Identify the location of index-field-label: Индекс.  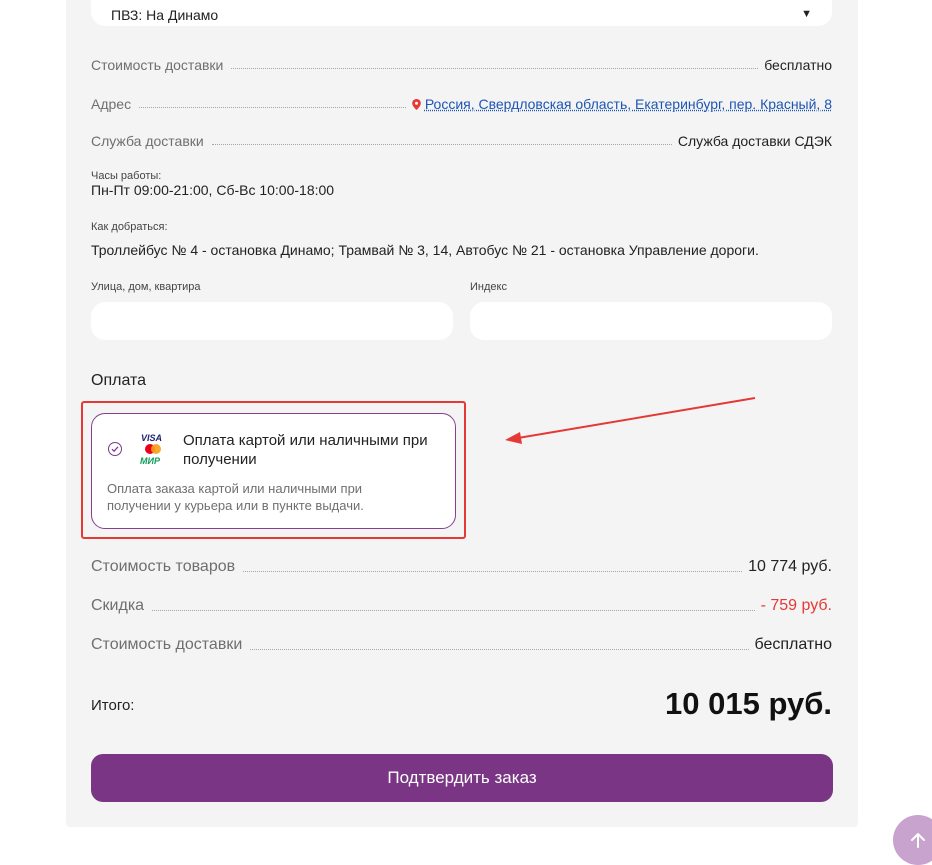
(488, 287).